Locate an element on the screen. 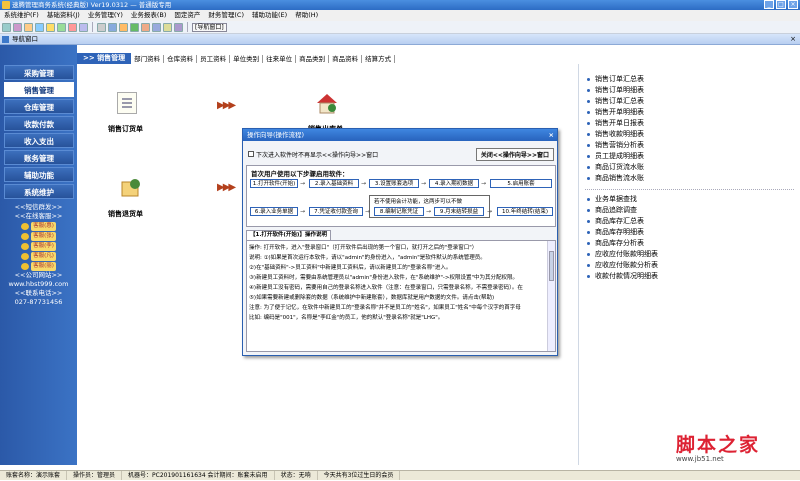 The width and height of the screenshot is (800, 481). sales-return-icon is located at coordinates (131, 187).